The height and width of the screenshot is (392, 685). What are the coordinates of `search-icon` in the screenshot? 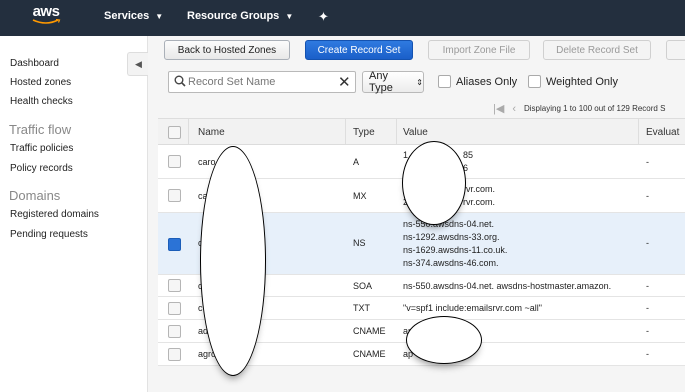 It's located at (181, 82).